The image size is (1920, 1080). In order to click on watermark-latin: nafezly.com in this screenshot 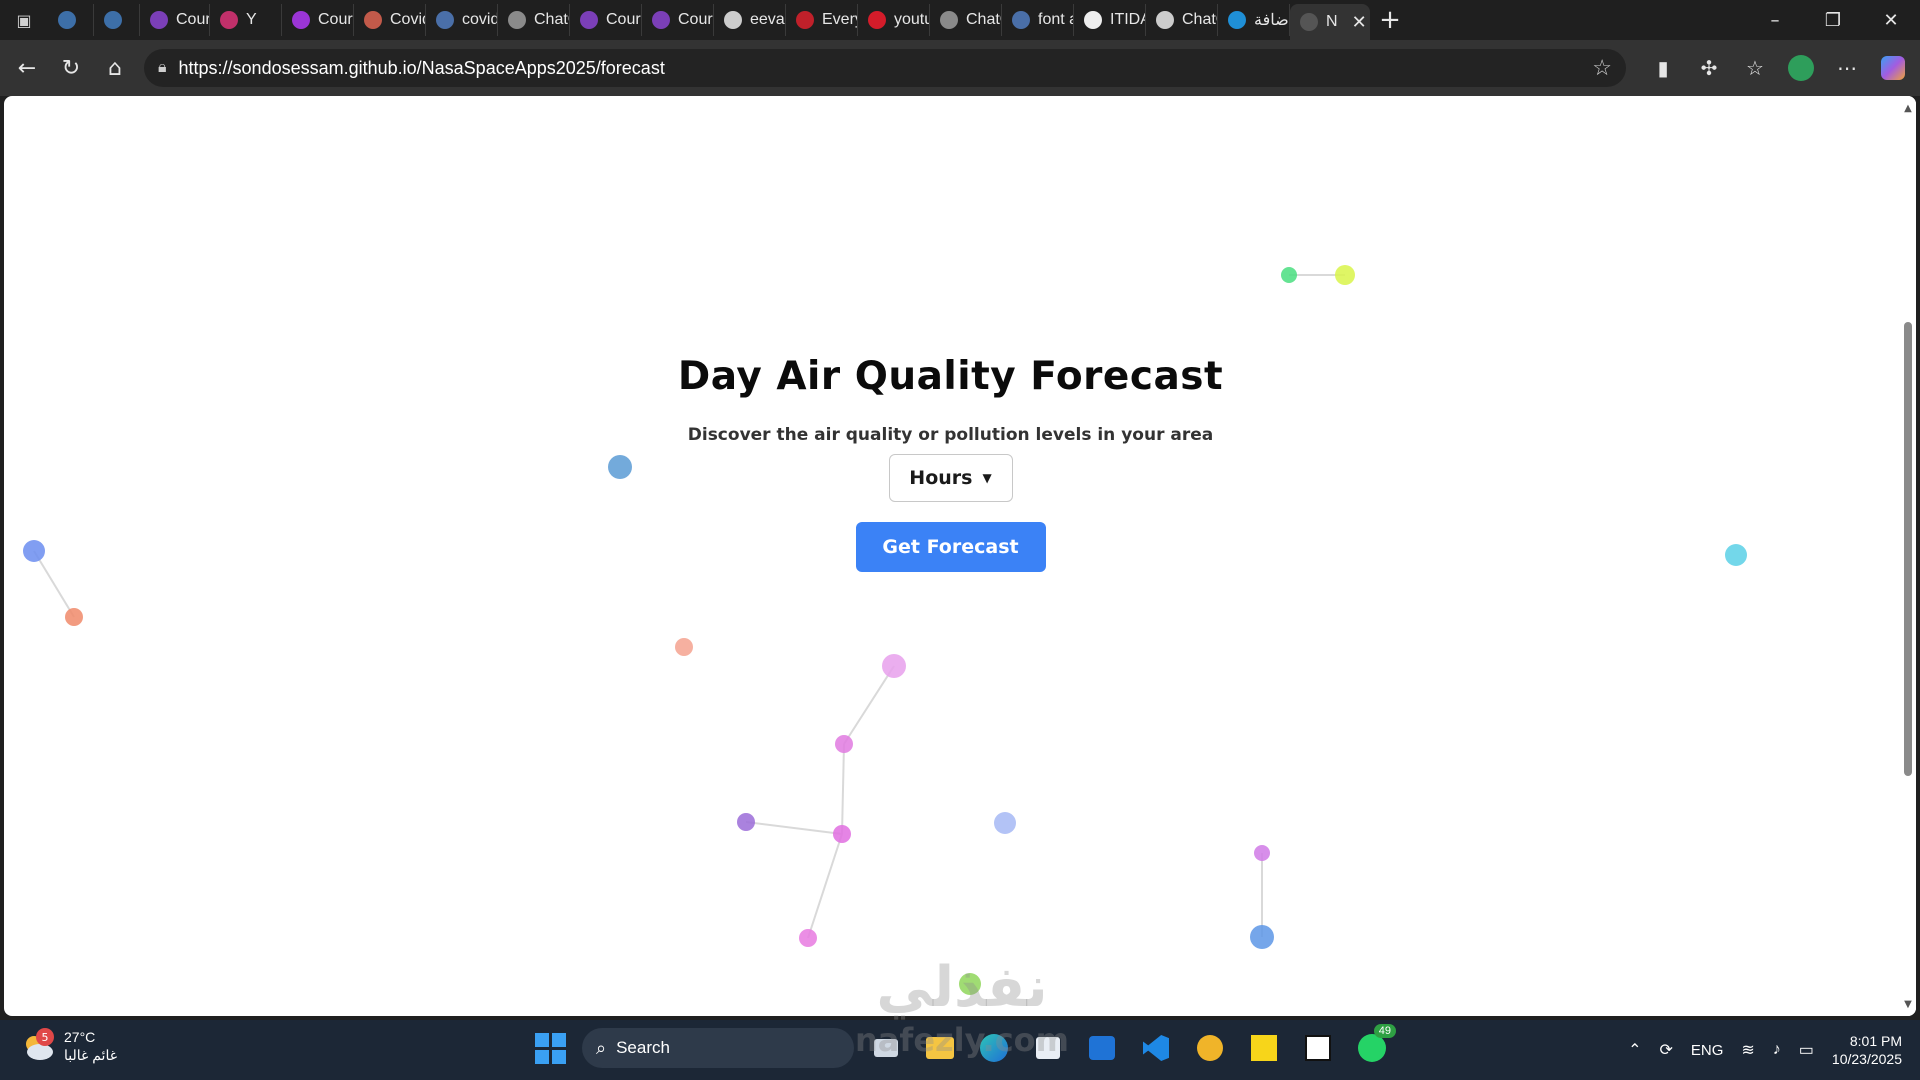, I will do `click(962, 1040)`.